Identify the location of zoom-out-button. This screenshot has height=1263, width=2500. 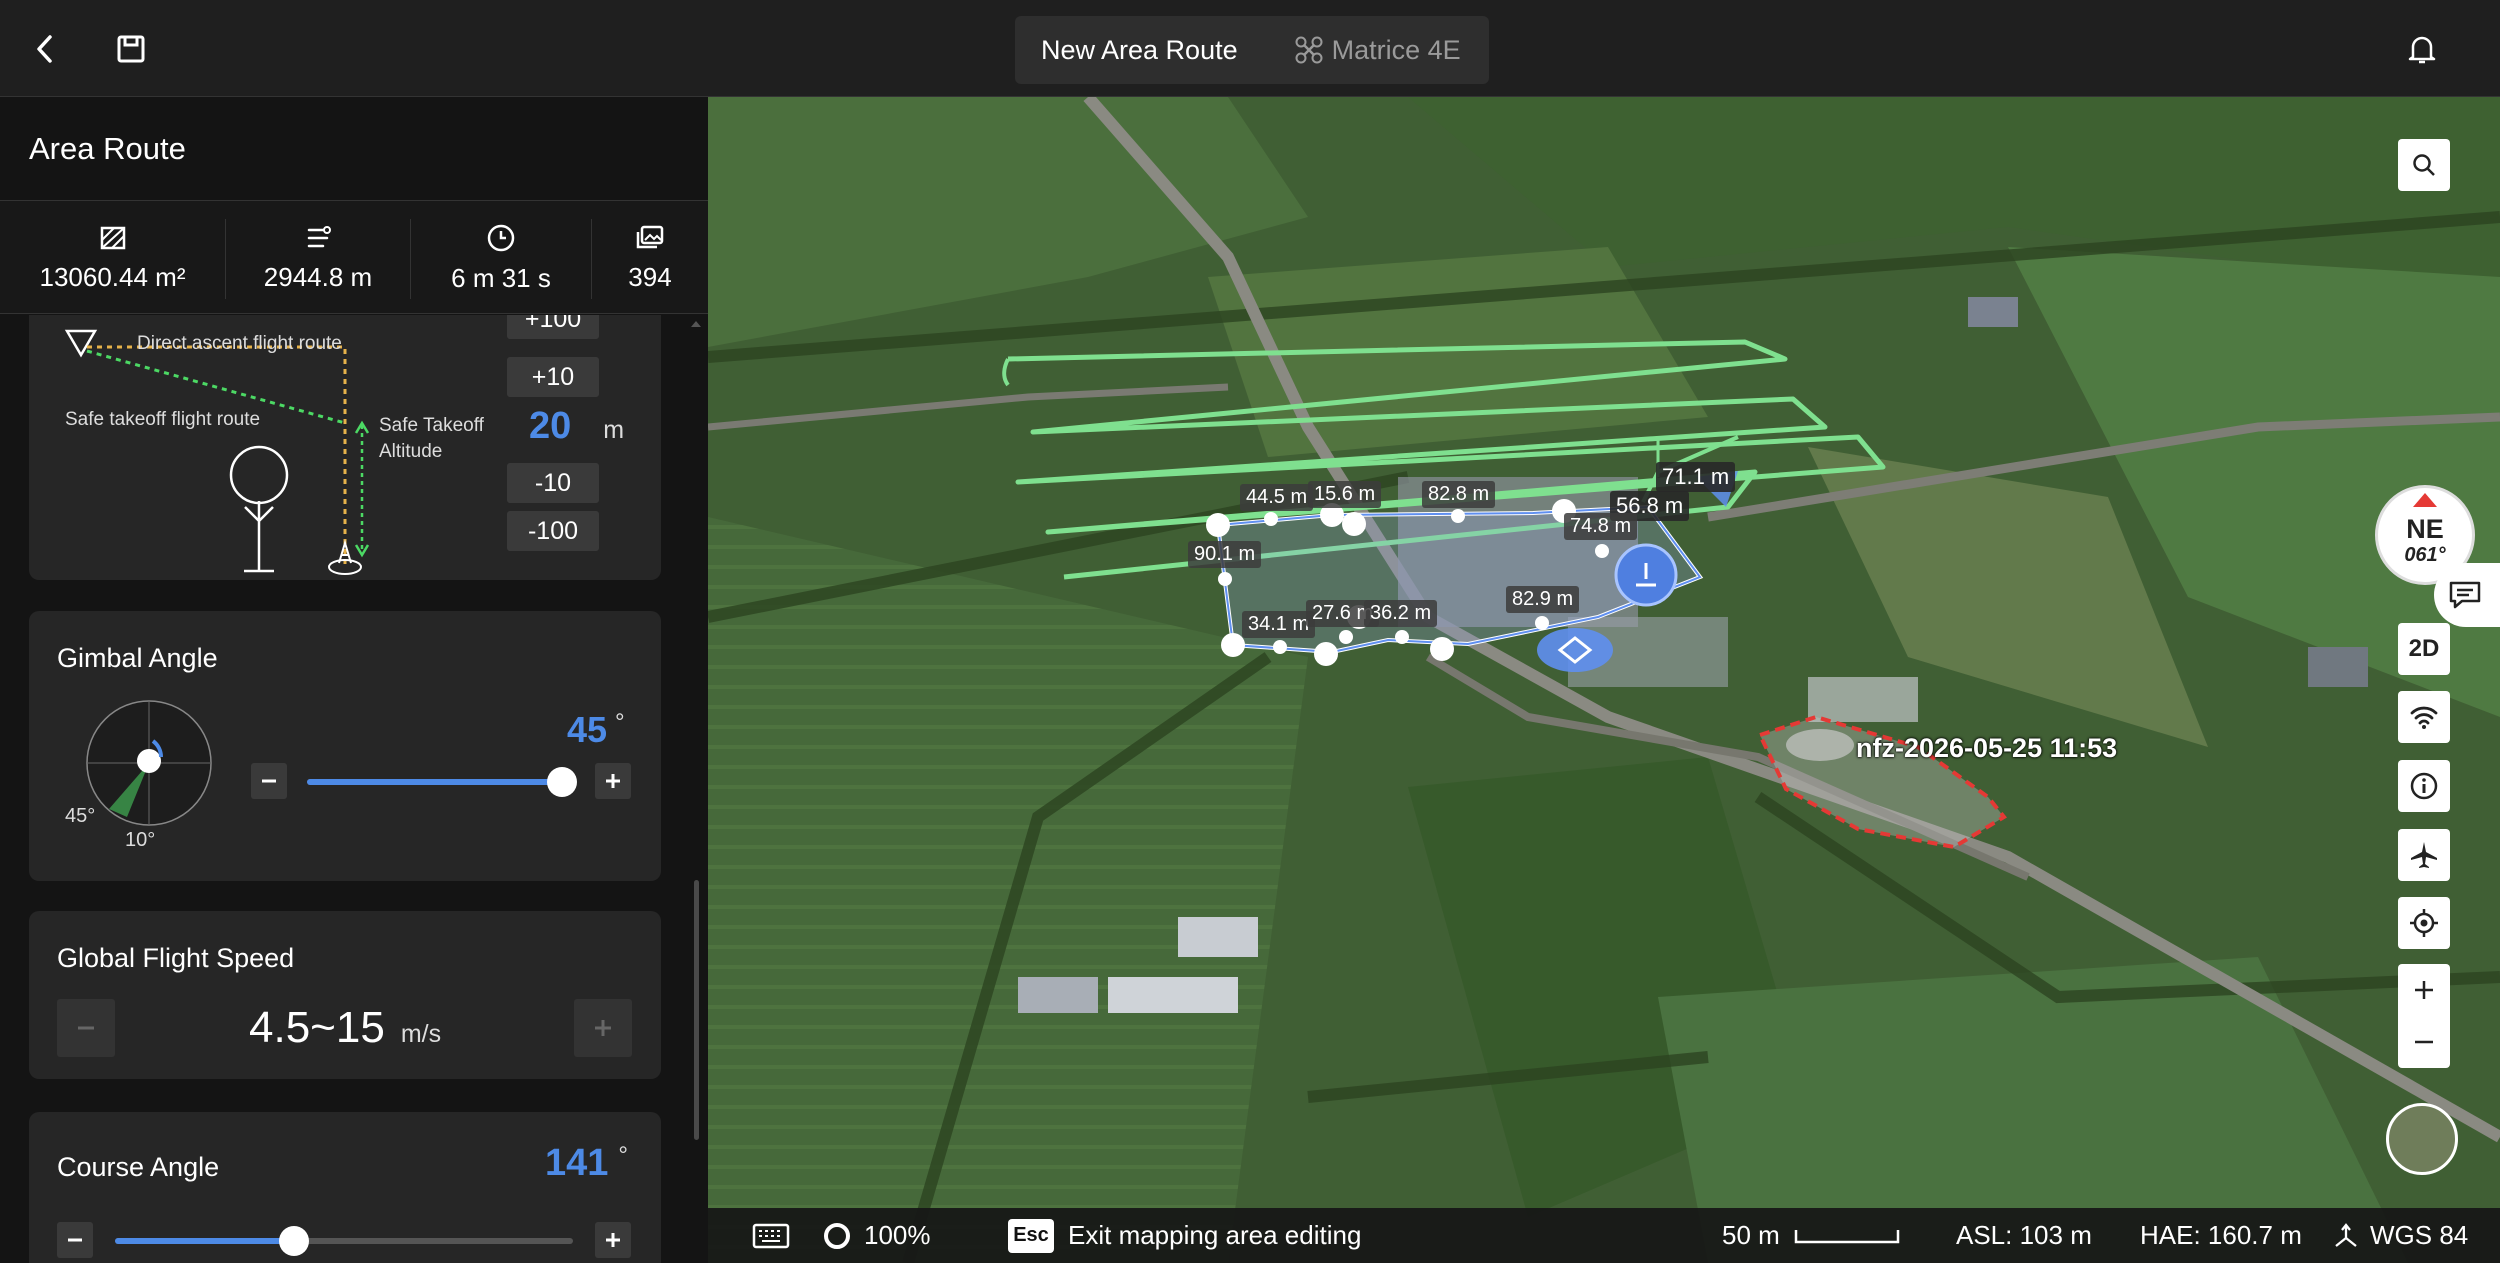
(2424, 1042).